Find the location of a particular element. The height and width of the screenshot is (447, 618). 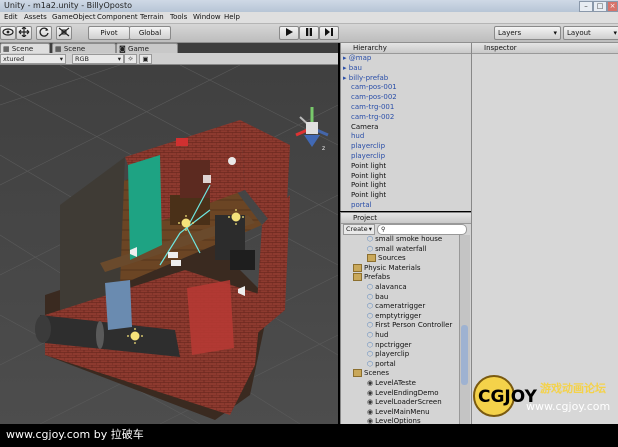

project-item: ⬡ First Person Controller is located at coordinates (409, 325).